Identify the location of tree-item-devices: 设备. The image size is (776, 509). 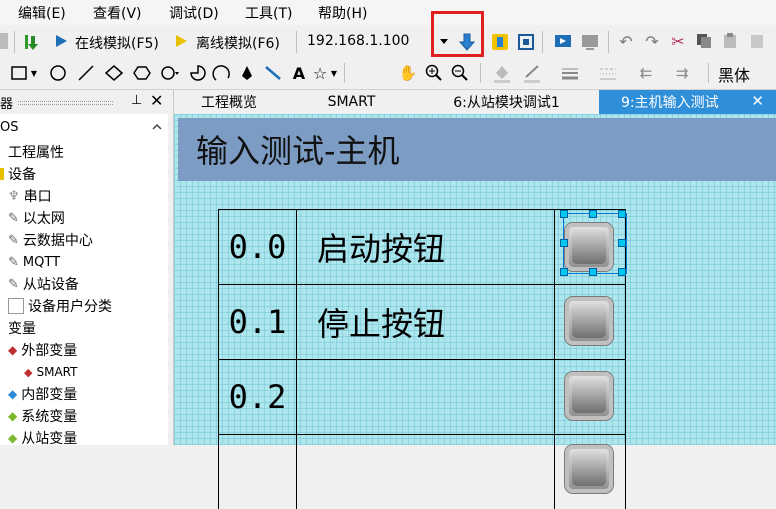
(18, 174).